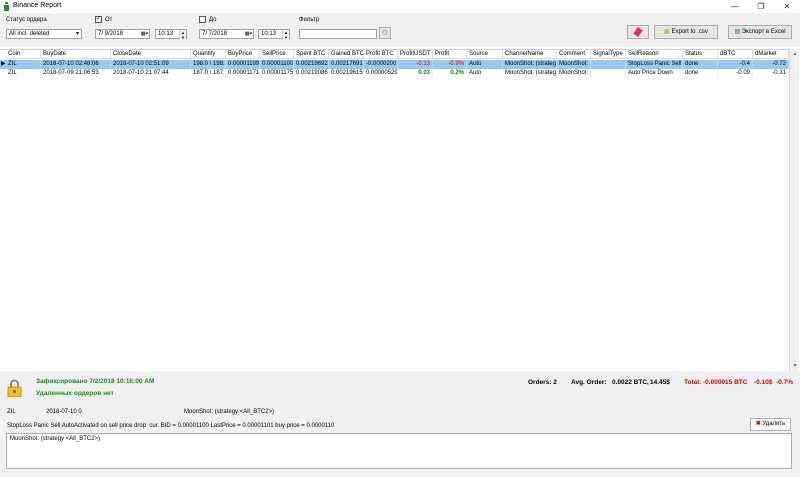  I want to click on from-checkbox: ✓, so click(98, 19).